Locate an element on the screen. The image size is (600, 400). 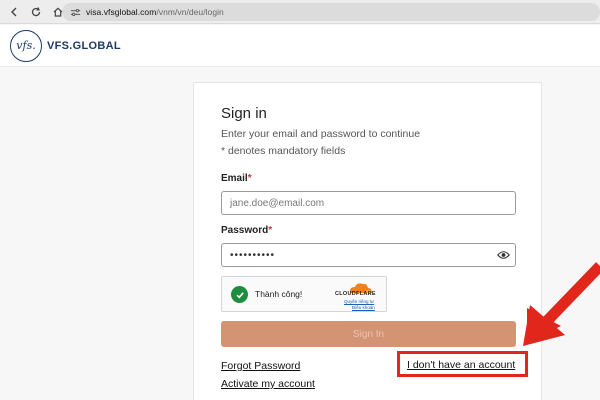
captcha-privacy-link: Quyền riêng tư is located at coordinates (359, 301).